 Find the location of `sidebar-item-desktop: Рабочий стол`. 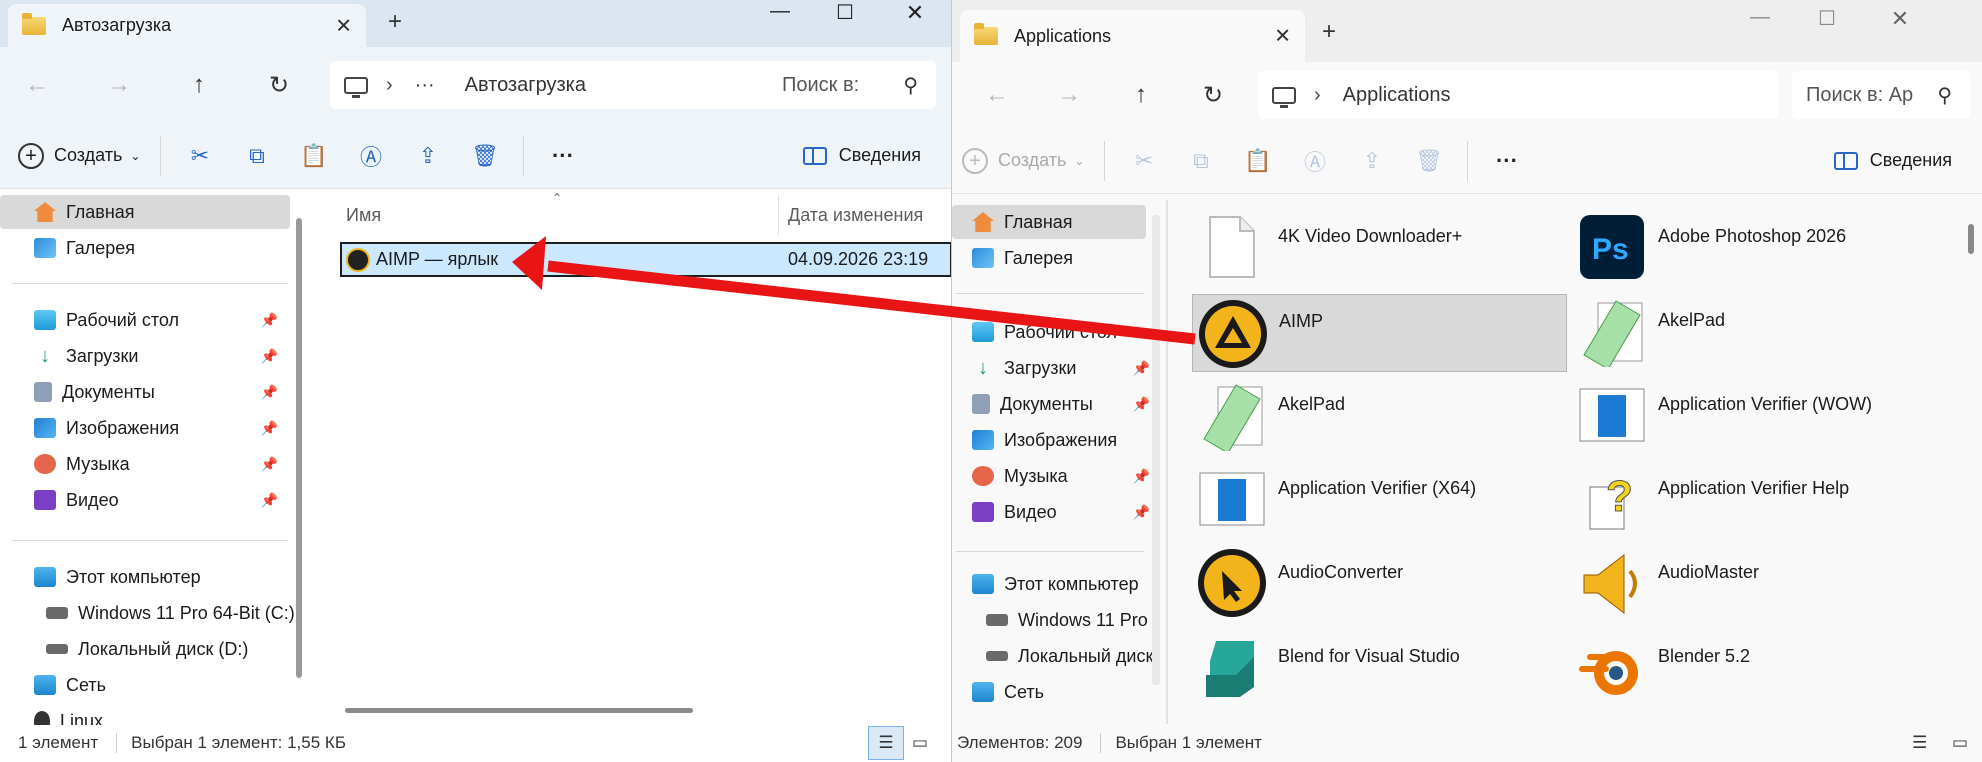

sidebar-item-desktop: Рабочий стол is located at coordinates (1052, 332).